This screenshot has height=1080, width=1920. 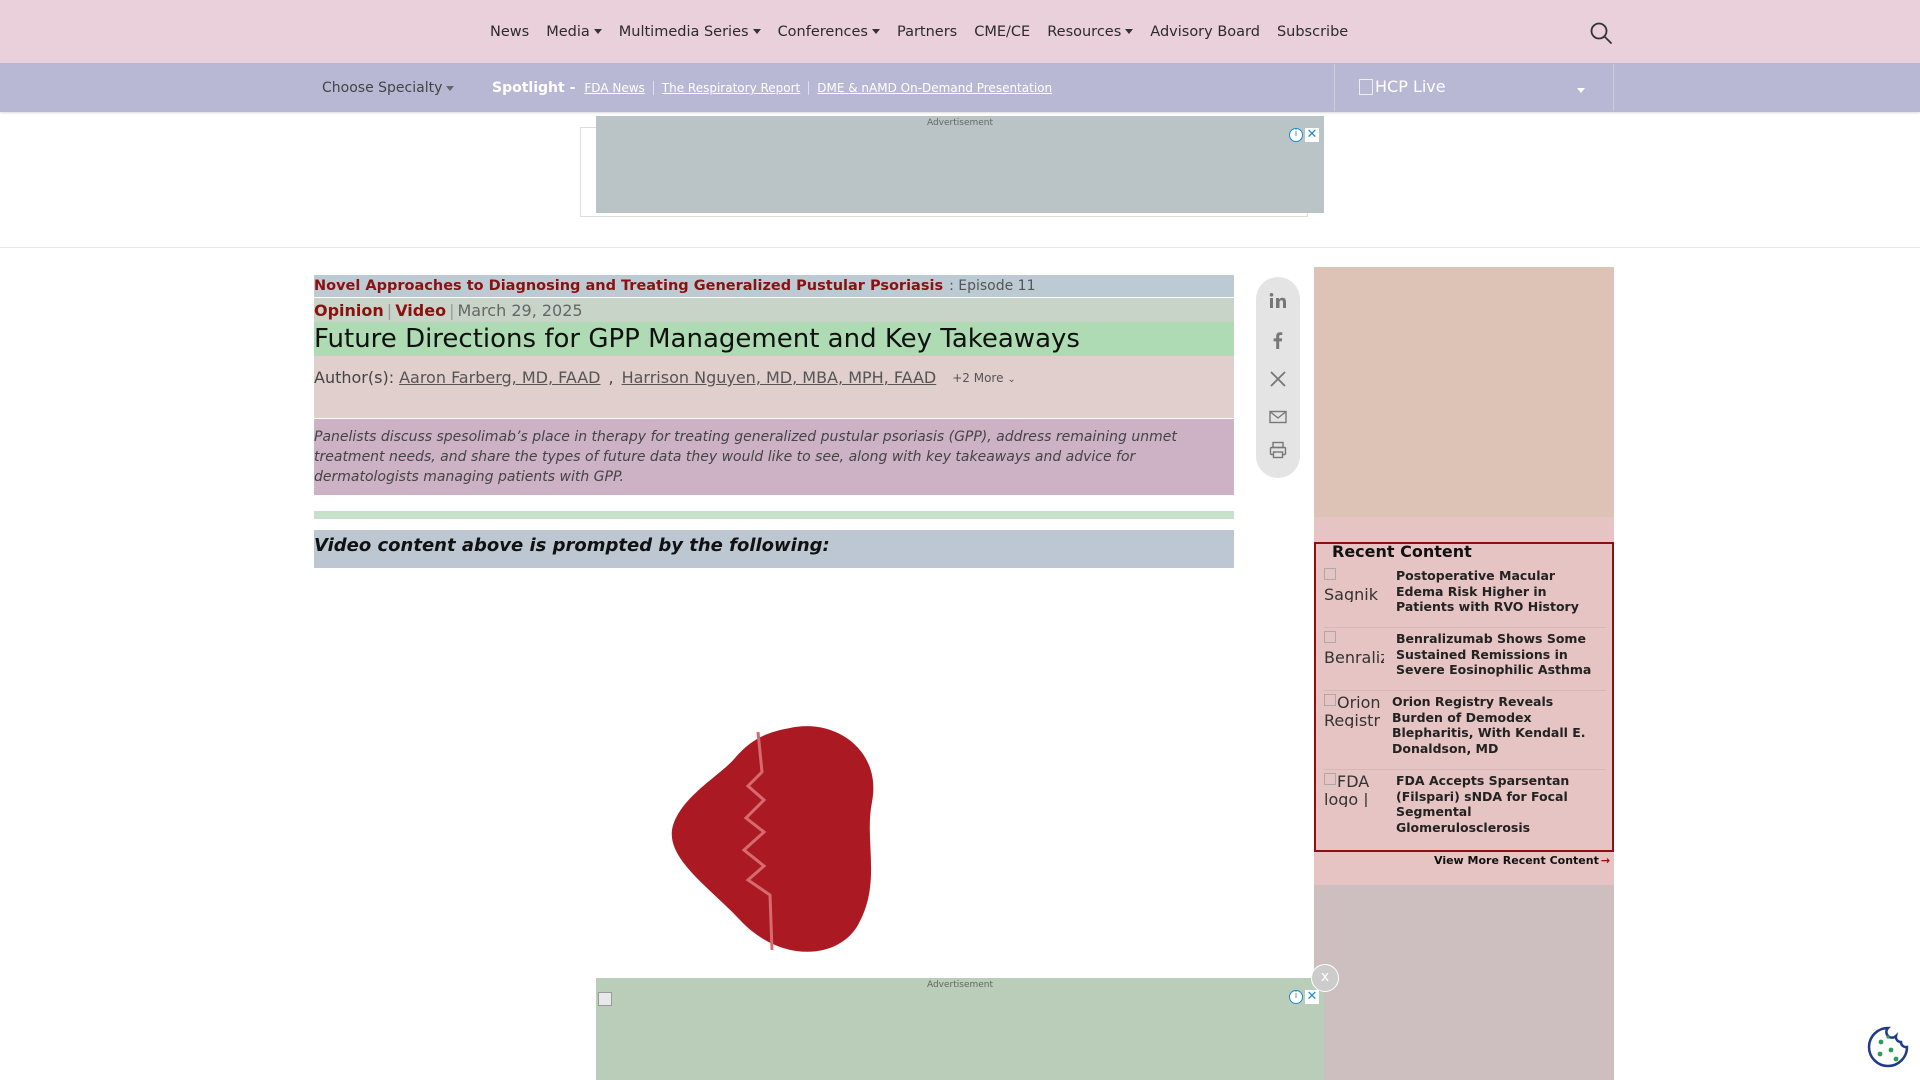 I want to click on sidebar-advertisement, so click(x=1464, y=392).